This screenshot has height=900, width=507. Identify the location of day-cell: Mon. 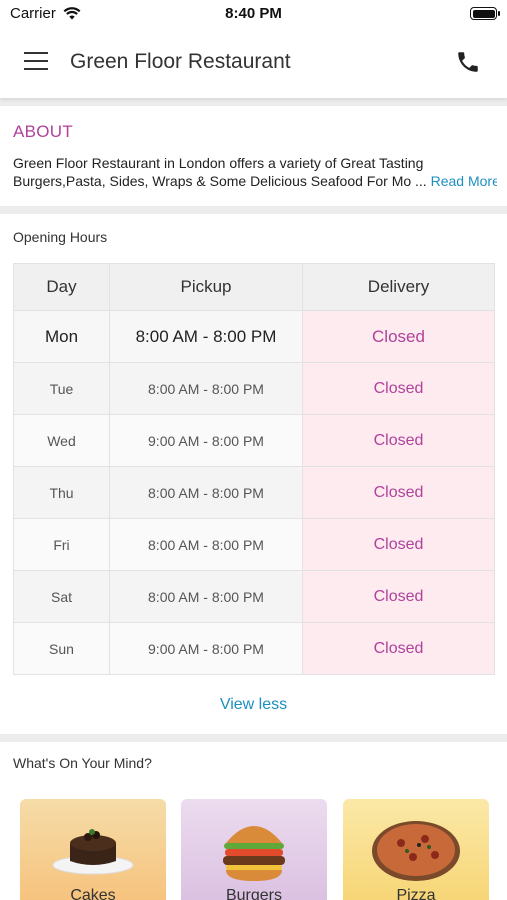
(61, 336).